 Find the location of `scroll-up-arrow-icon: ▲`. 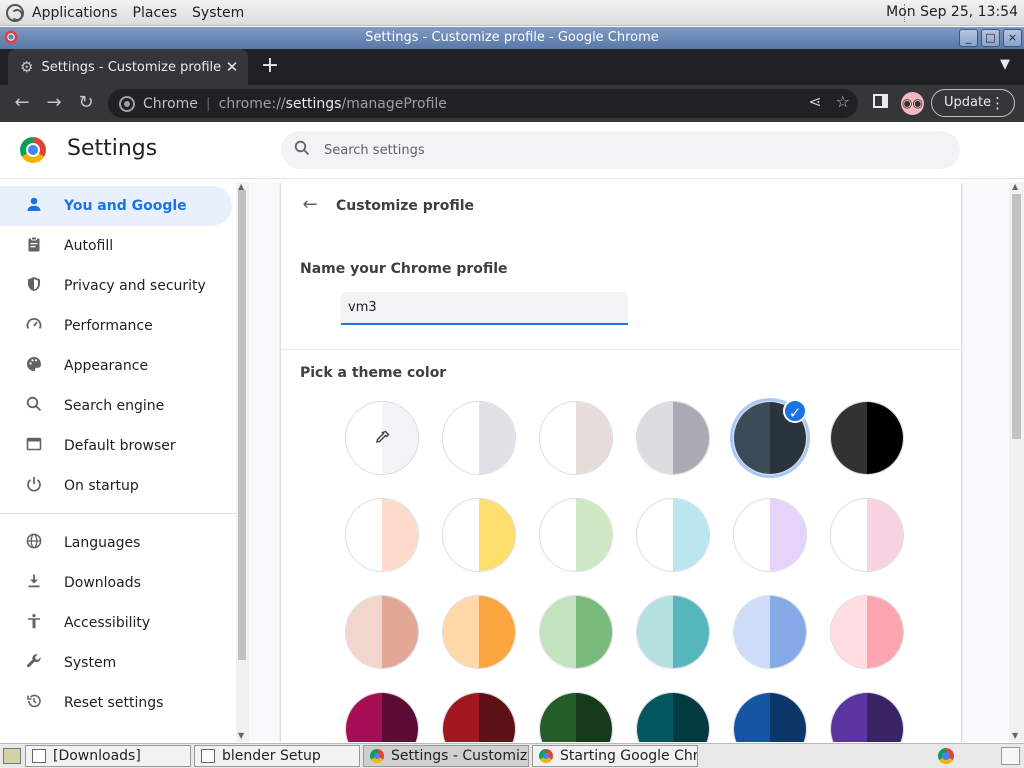

scroll-up-arrow-icon: ▲ is located at coordinates (1015, 186).